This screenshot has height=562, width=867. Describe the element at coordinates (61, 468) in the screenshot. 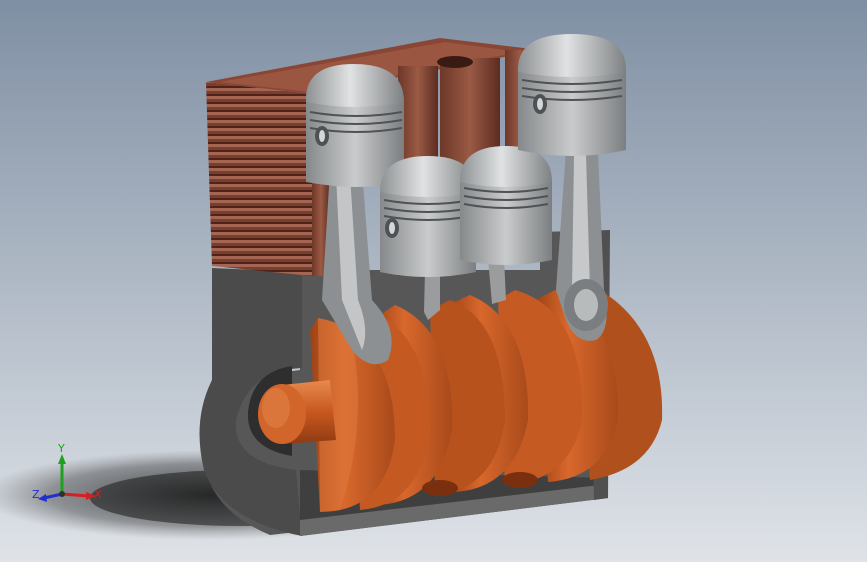

I see `triad-y-axis: Y` at that location.